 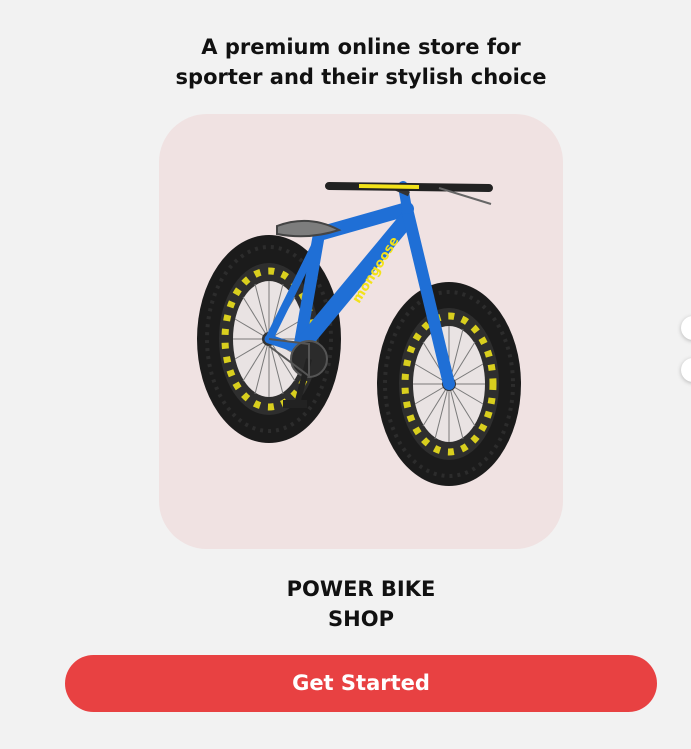 What do you see at coordinates (361, 47) in the screenshot?
I see `tagline-line-1: A premium online store for` at bounding box center [361, 47].